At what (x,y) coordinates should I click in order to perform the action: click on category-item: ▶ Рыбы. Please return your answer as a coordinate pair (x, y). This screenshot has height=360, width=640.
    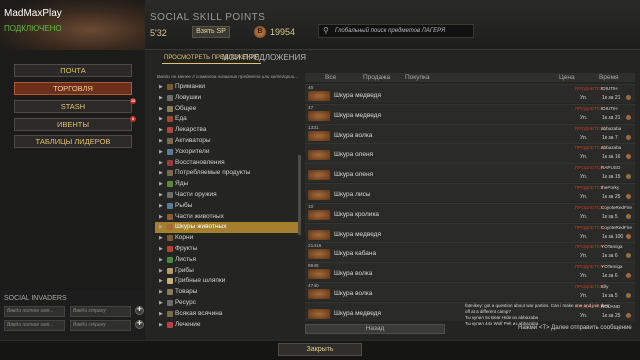
    Looking at the image, I should click on (227, 206).